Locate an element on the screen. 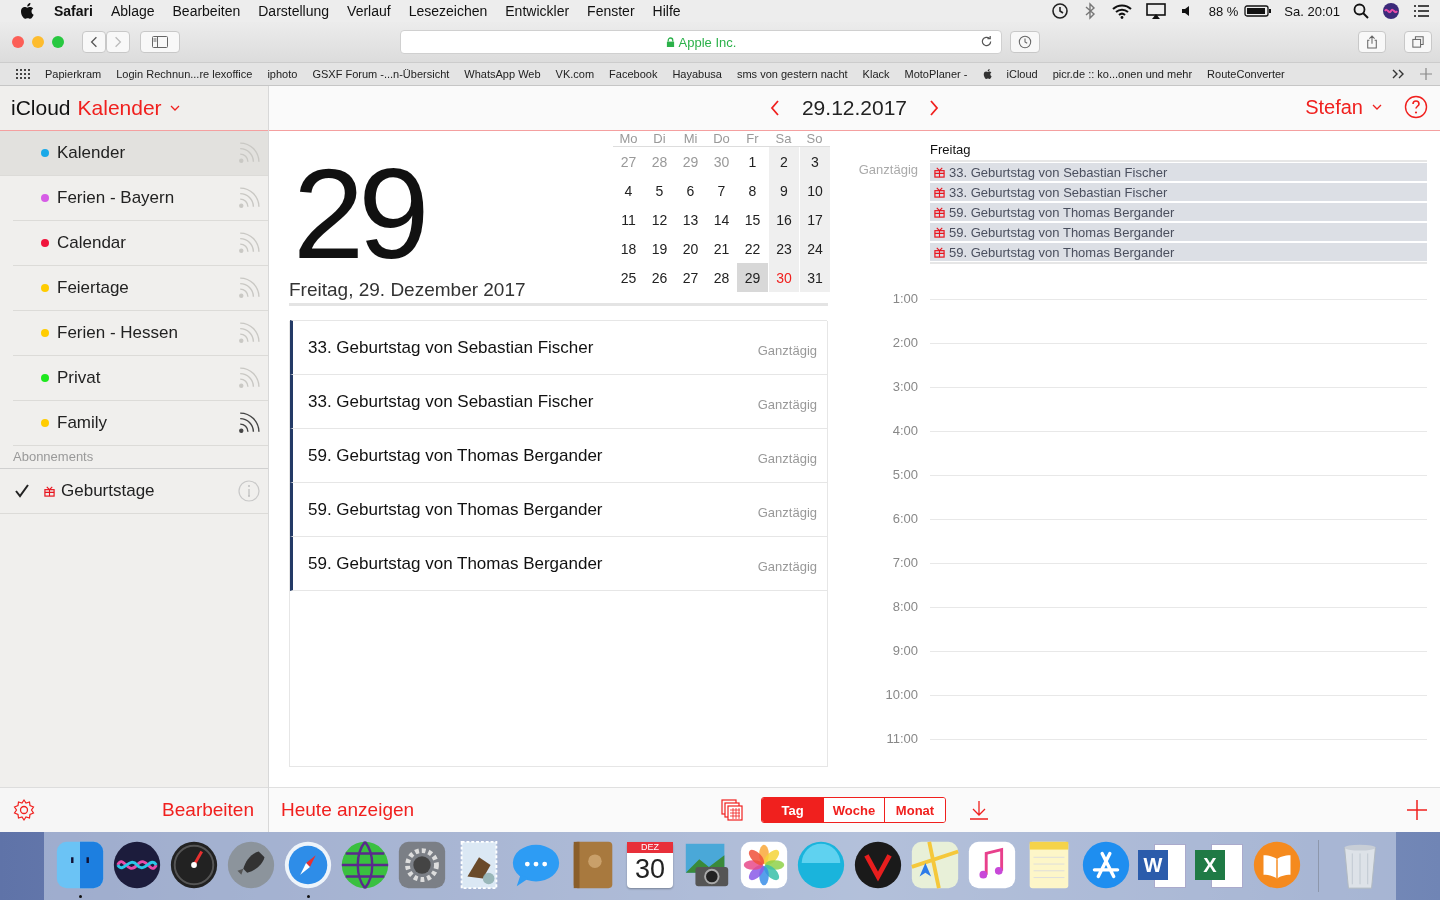 This screenshot has height=900, width=1440. day-cell: 22 is located at coordinates (752, 248).